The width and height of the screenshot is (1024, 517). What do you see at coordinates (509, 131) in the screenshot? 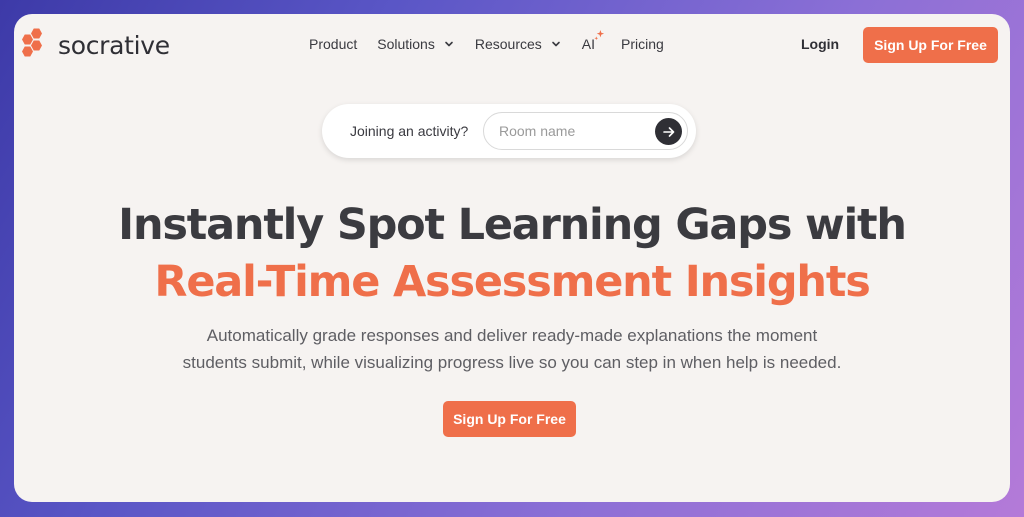
I see `join-activity-bar: Joining an activity?` at bounding box center [509, 131].